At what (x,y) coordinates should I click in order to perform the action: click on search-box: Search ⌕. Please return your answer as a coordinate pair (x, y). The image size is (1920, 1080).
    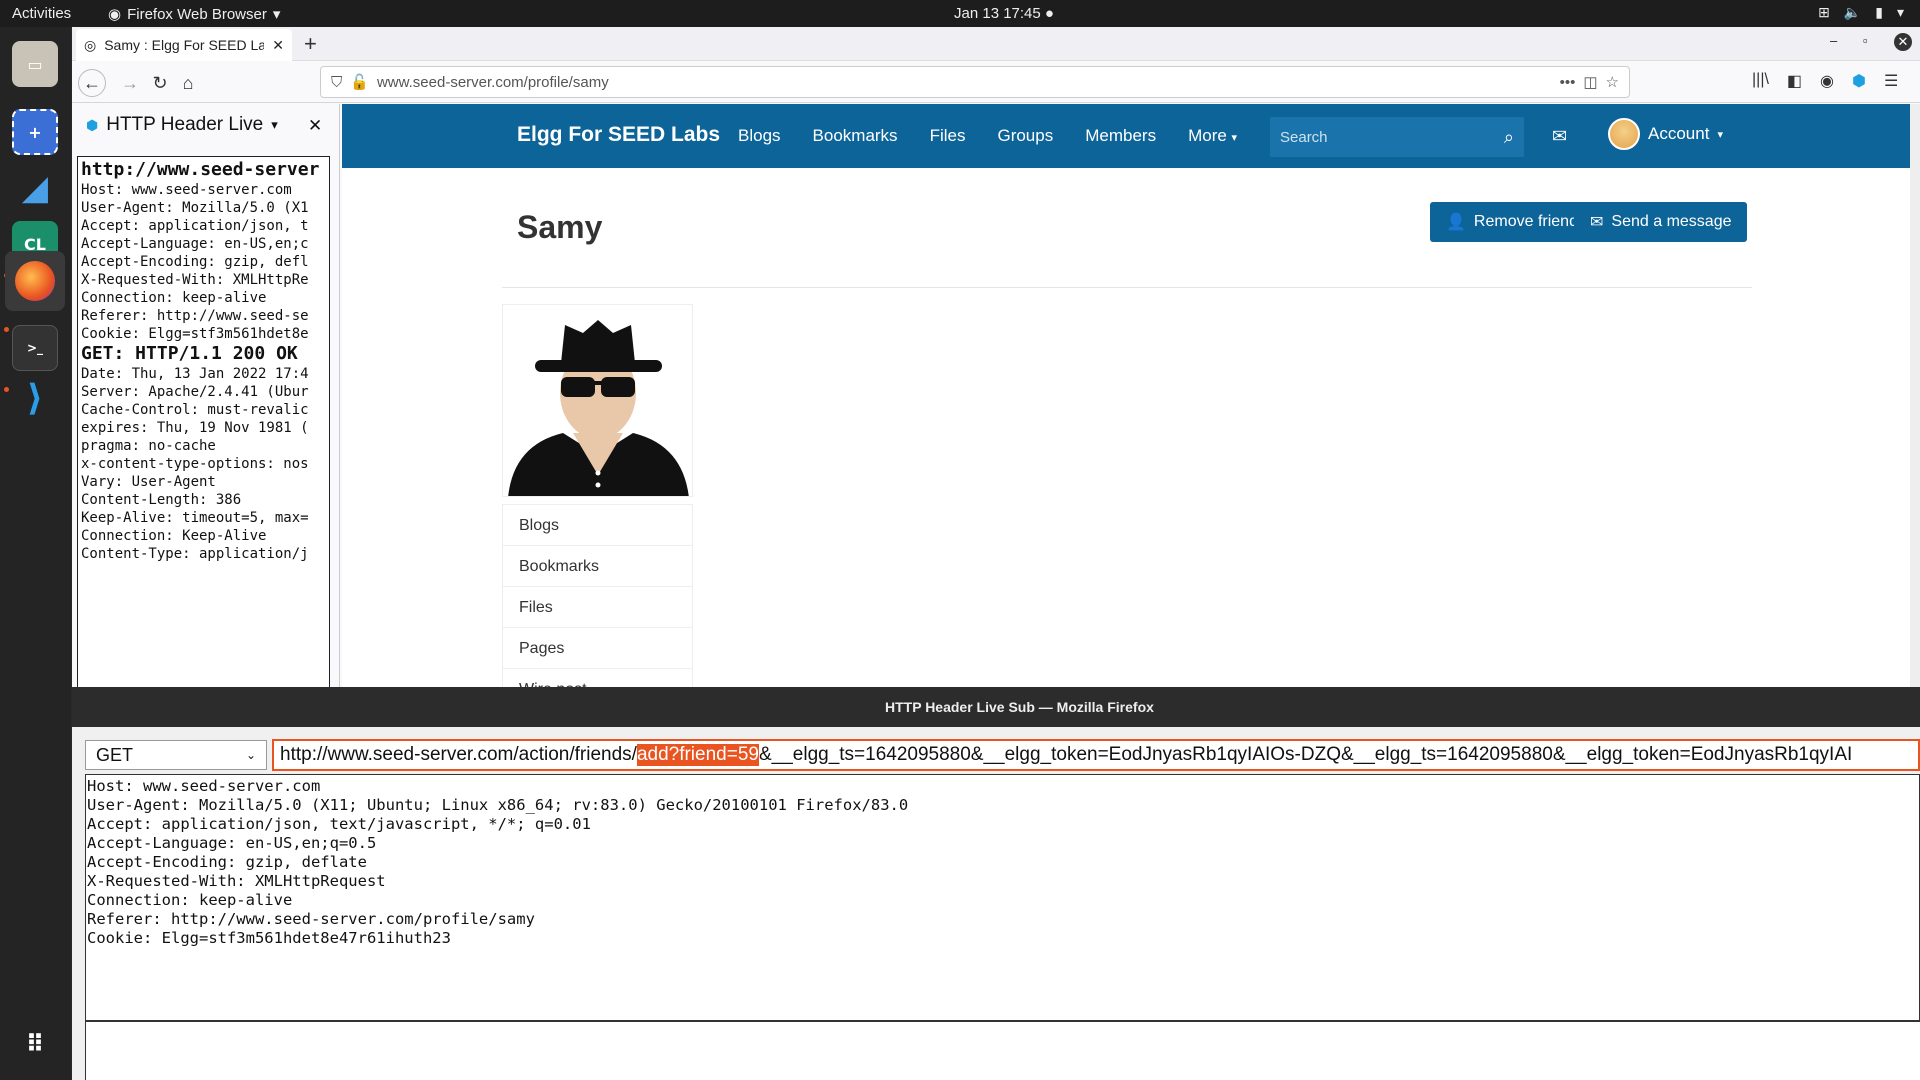
    Looking at the image, I should click on (1397, 137).